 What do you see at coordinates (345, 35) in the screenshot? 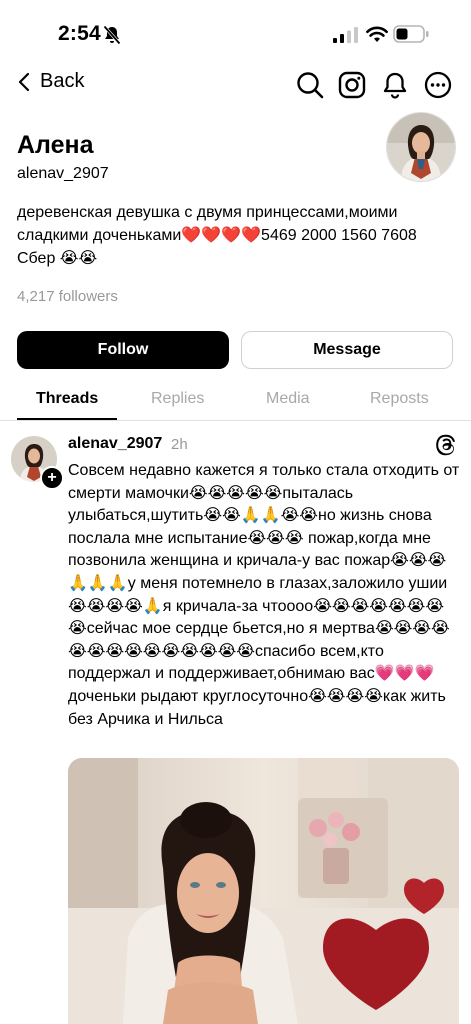
I see `signal-icon` at bounding box center [345, 35].